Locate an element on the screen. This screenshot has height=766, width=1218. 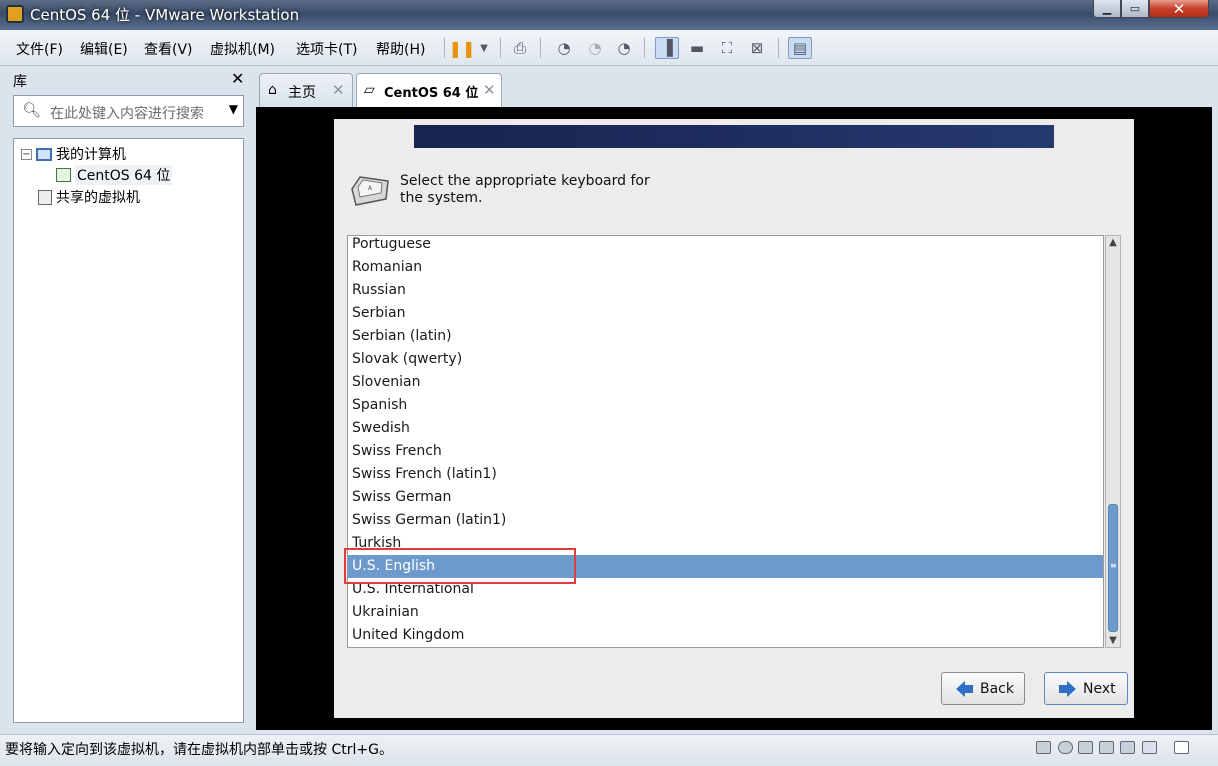
list-item: Portuguese is located at coordinates (725, 246).